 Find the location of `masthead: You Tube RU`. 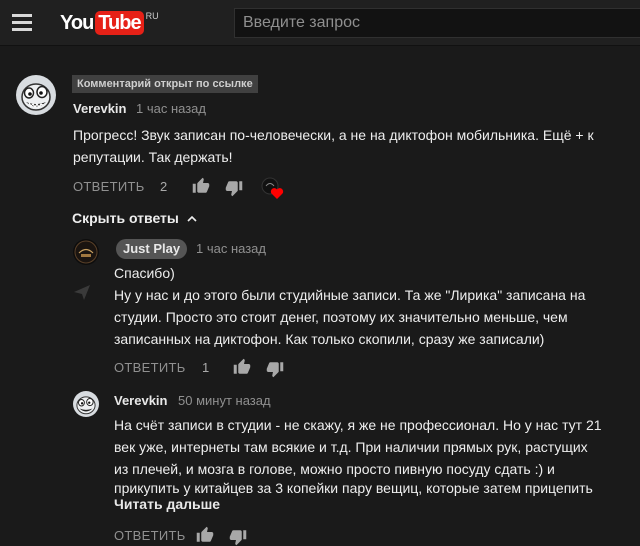

masthead: You Tube RU is located at coordinates (320, 23).